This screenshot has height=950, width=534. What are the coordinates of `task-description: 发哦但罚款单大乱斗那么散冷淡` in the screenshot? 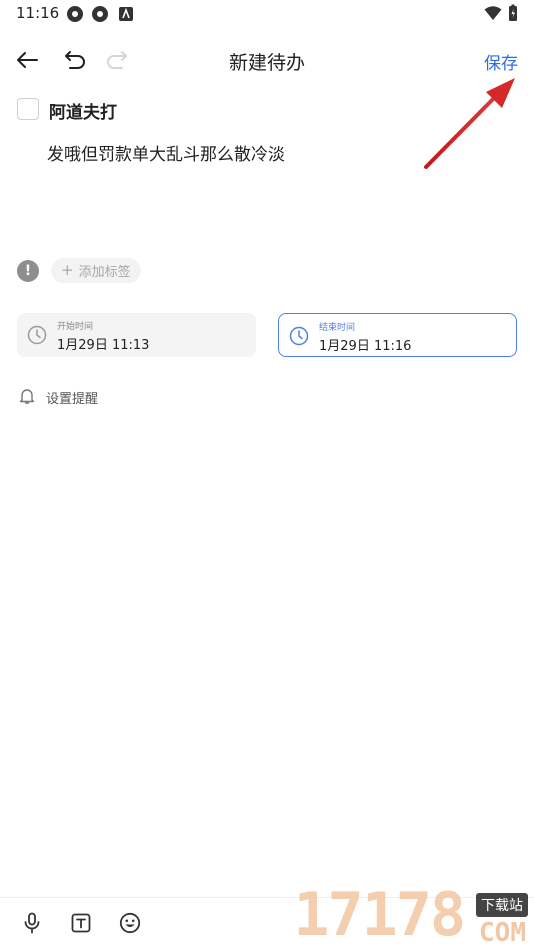 It's located at (166, 152).